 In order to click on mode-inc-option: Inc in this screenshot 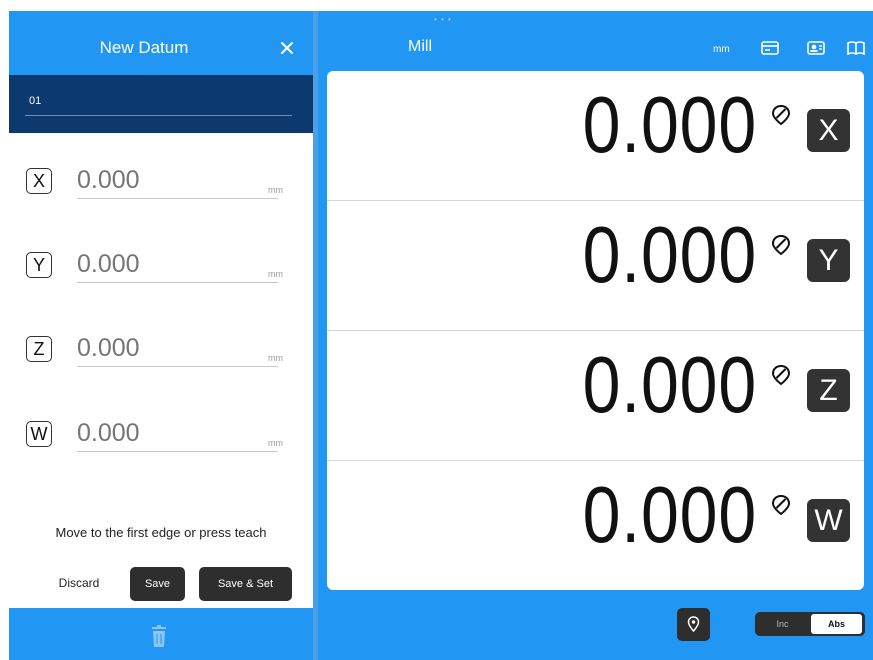, I will do `click(782, 624)`.